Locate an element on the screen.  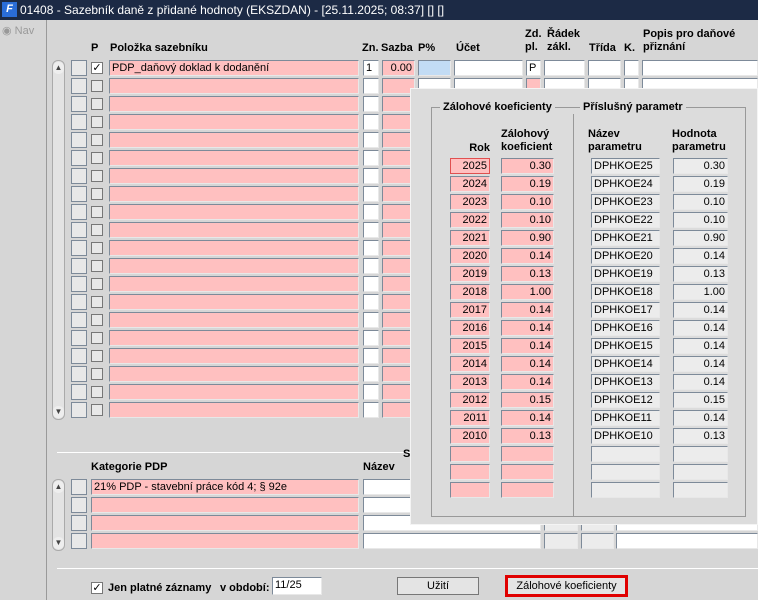
trida-field is located at coordinates (604, 68).